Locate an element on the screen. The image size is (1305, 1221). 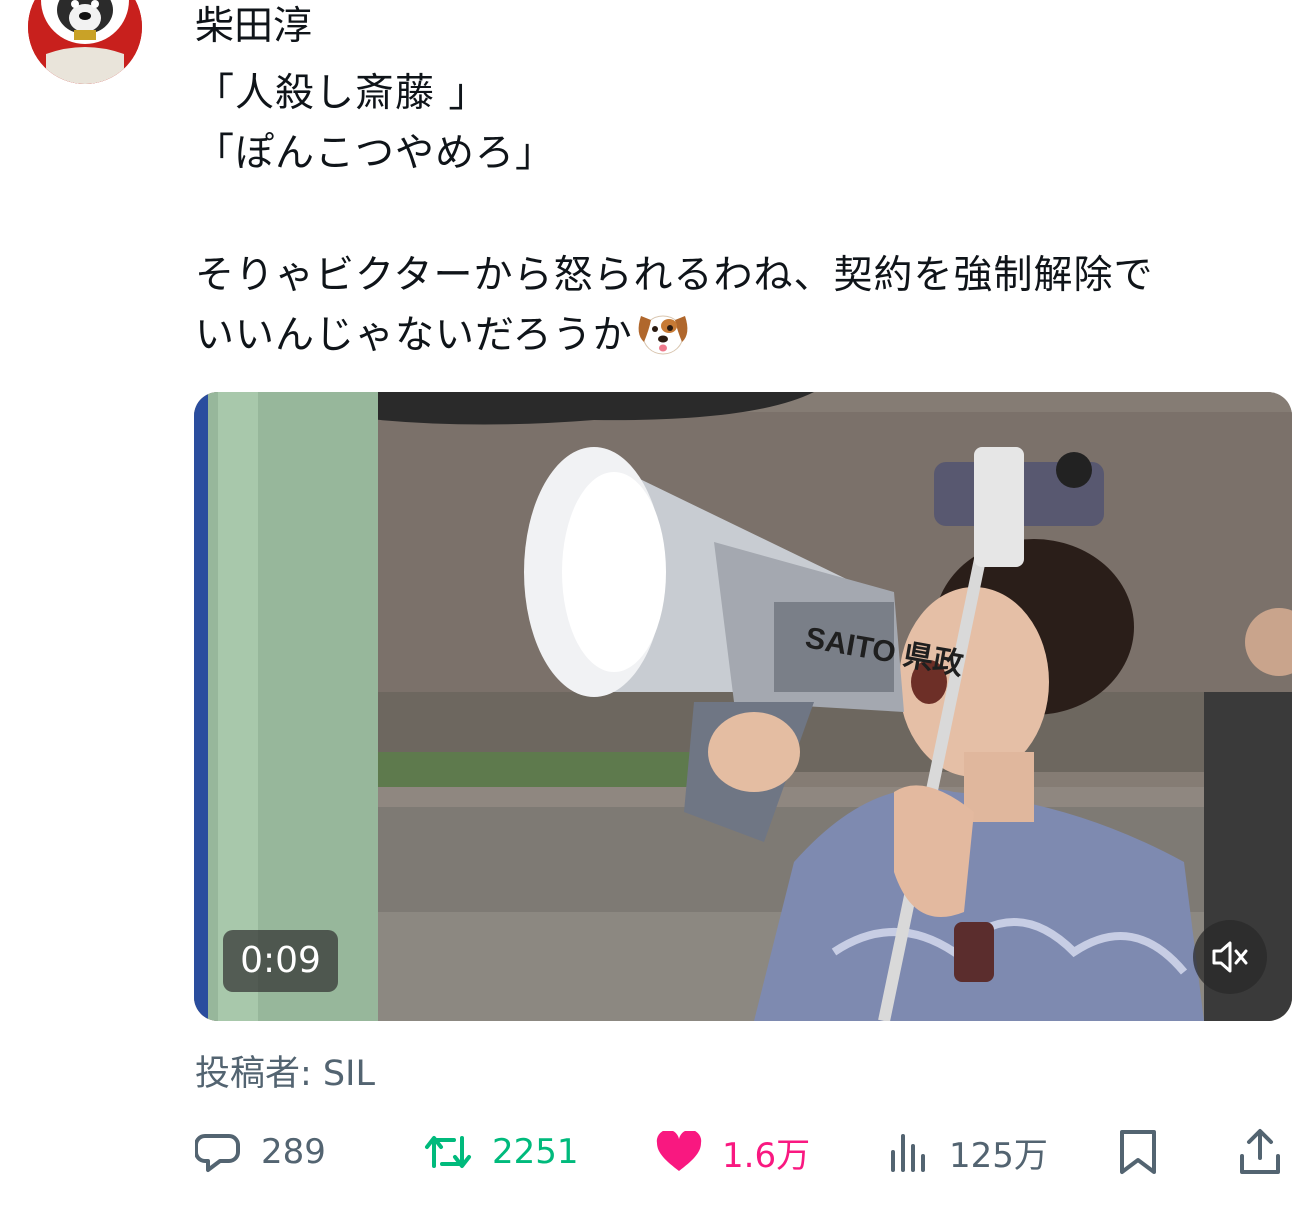
tweet-text-line-with-emoji: いいんじゃないだろうか is located at coordinates (740, 336).